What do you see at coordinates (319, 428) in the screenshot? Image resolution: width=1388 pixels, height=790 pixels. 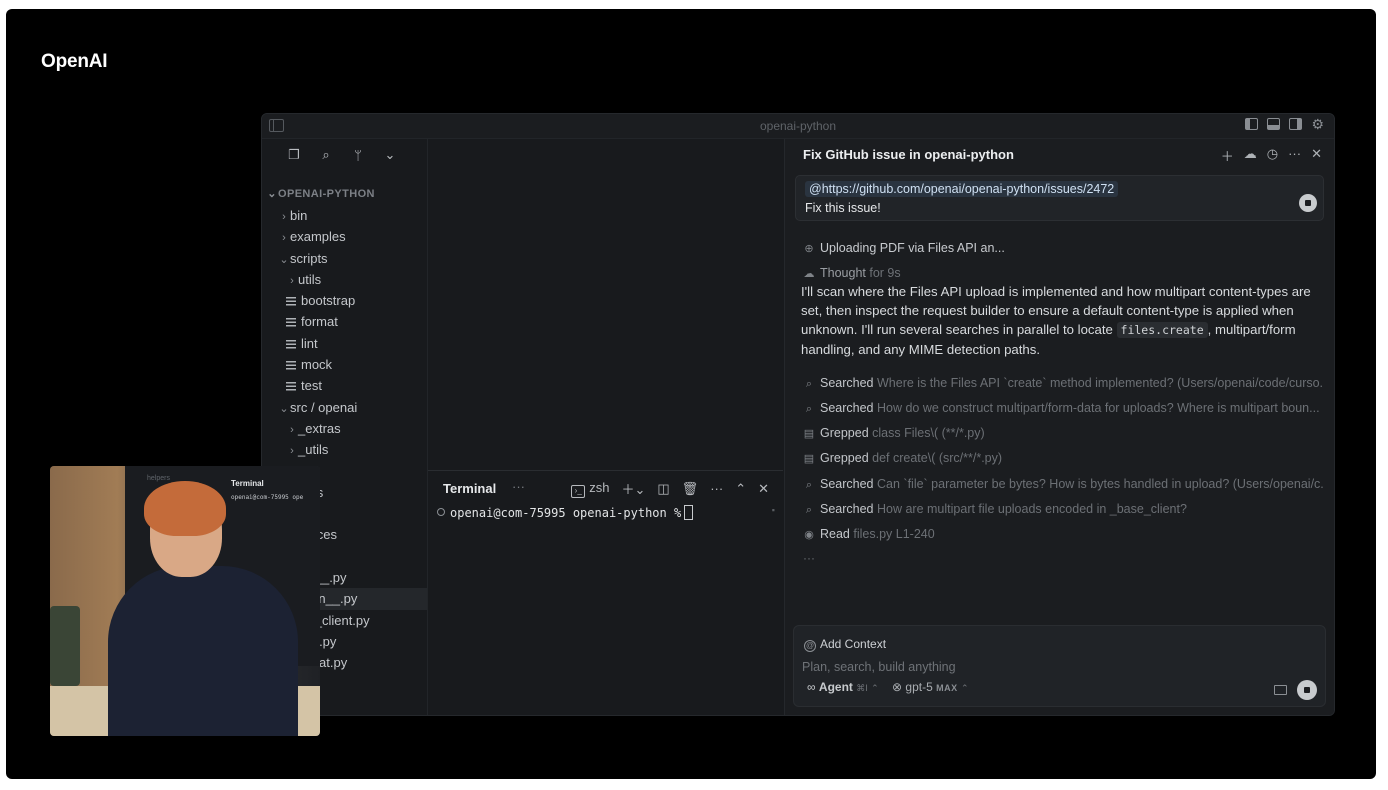 I see `tree-item-label: _extras` at bounding box center [319, 428].